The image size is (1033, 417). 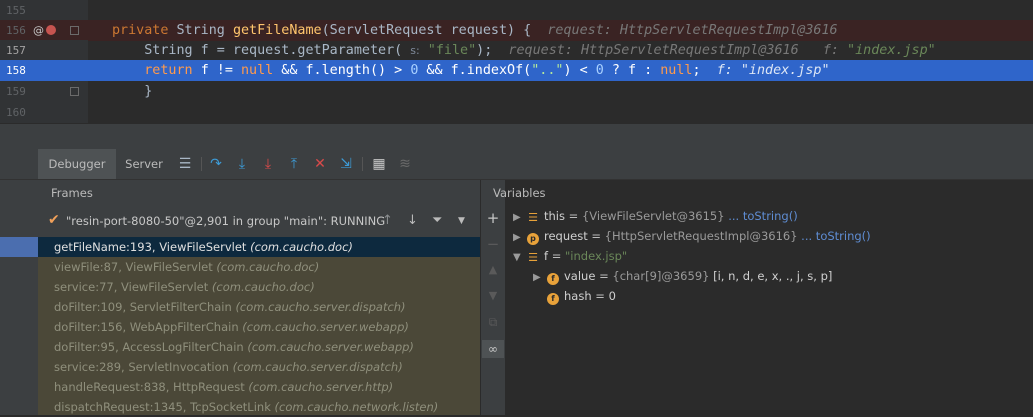 What do you see at coordinates (131, 287) in the screenshot?
I see `frame-method: service:77, ViewFileServlet` at bounding box center [131, 287].